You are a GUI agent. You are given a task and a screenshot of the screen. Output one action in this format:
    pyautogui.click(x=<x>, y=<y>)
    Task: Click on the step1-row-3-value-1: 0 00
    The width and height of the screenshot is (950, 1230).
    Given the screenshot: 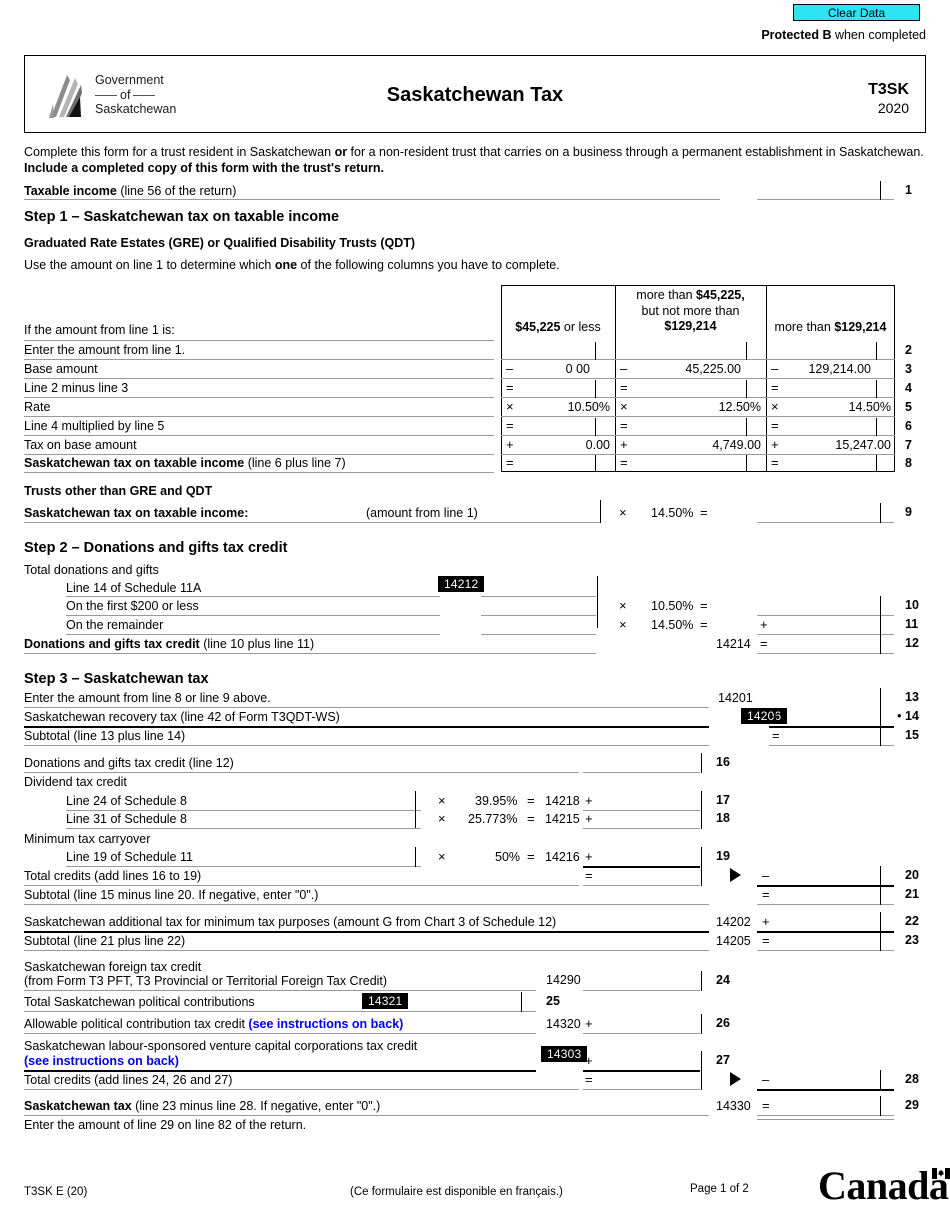 What is the action you would take?
    pyautogui.click(x=577, y=369)
    